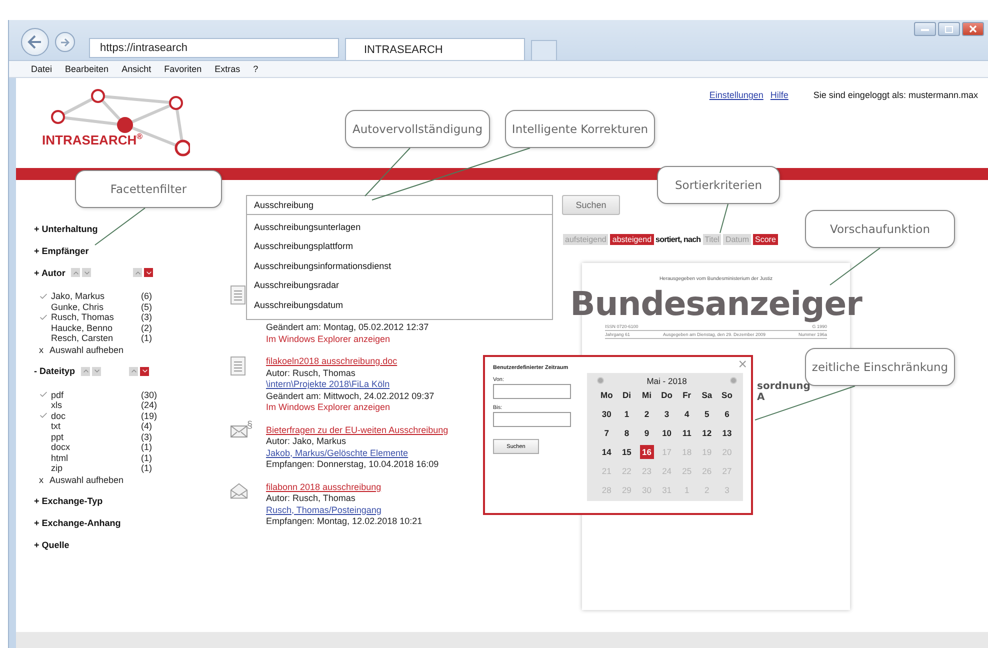 The width and height of the screenshot is (988, 648). Describe the element at coordinates (399, 226) in the screenshot. I see `suggestion-item: Ausschreibungsunterlagen` at that location.